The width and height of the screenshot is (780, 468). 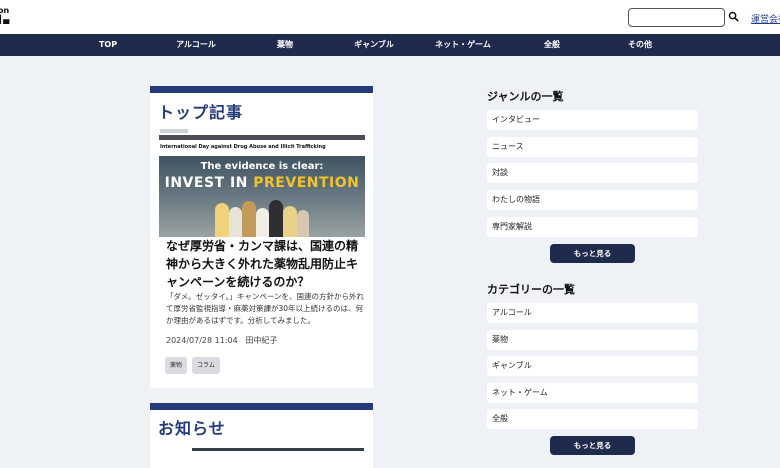 What do you see at coordinates (463, 45) in the screenshot?
I see `nav-item-net-game: ネット・ゲーム` at bounding box center [463, 45].